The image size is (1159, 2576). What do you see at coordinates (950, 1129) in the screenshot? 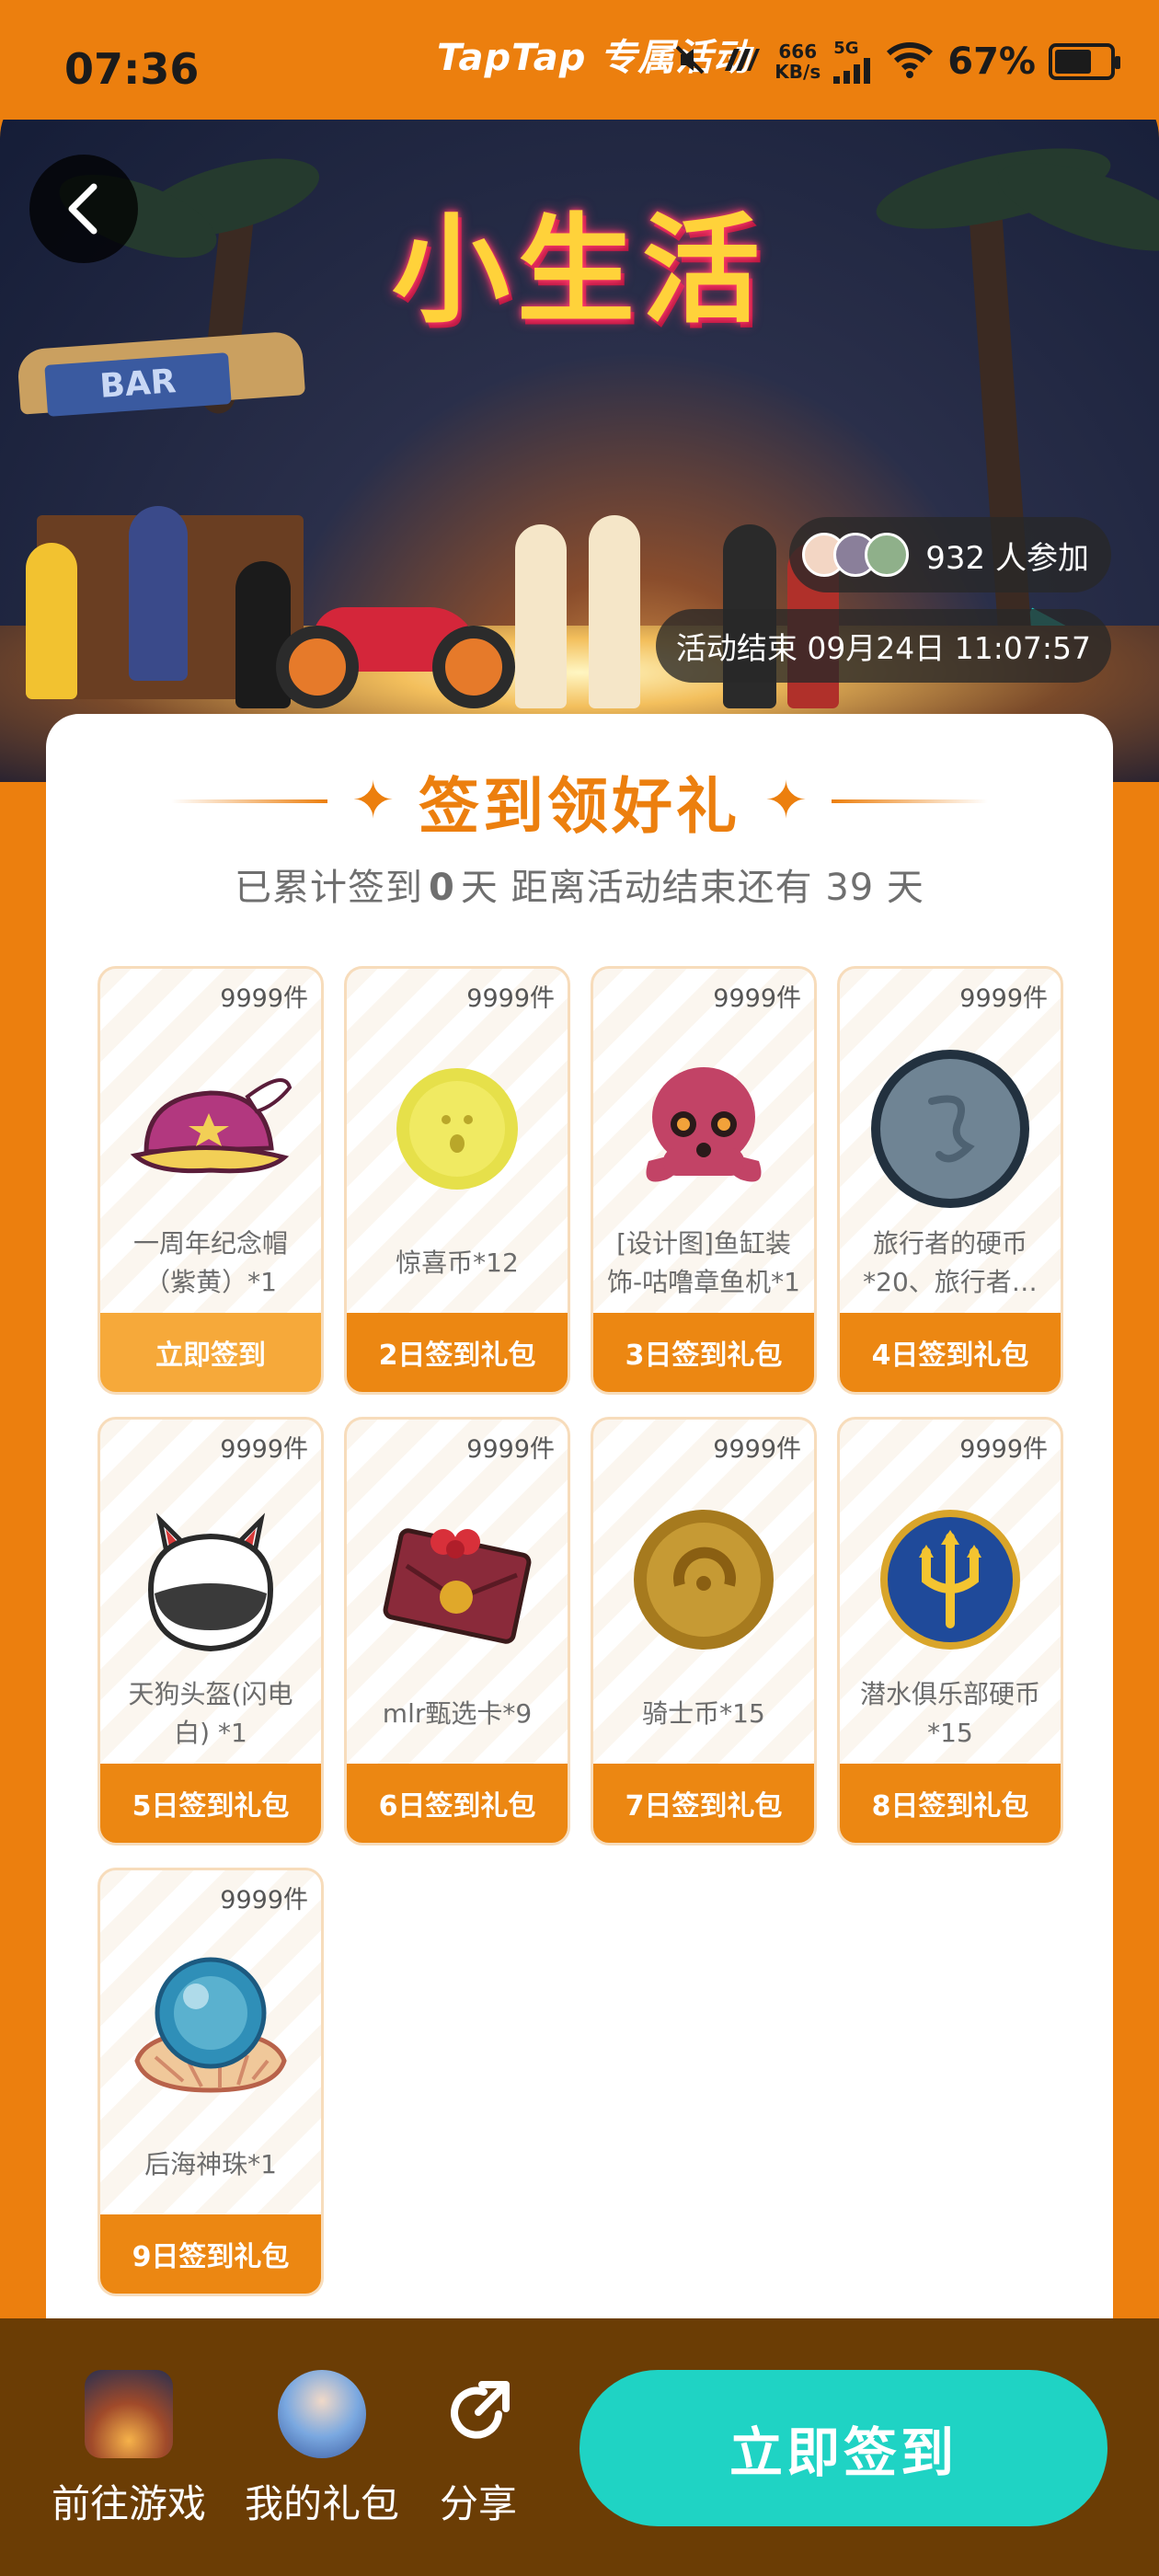
I see `traveler-coin-icon` at bounding box center [950, 1129].